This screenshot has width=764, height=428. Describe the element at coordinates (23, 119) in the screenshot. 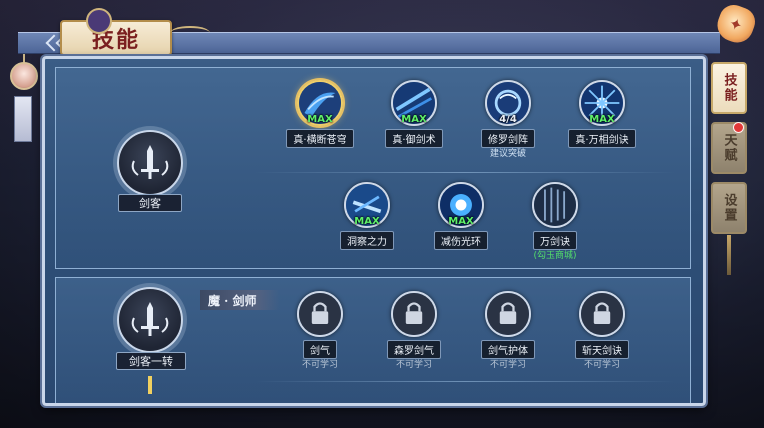

I see `charm-tag` at that location.